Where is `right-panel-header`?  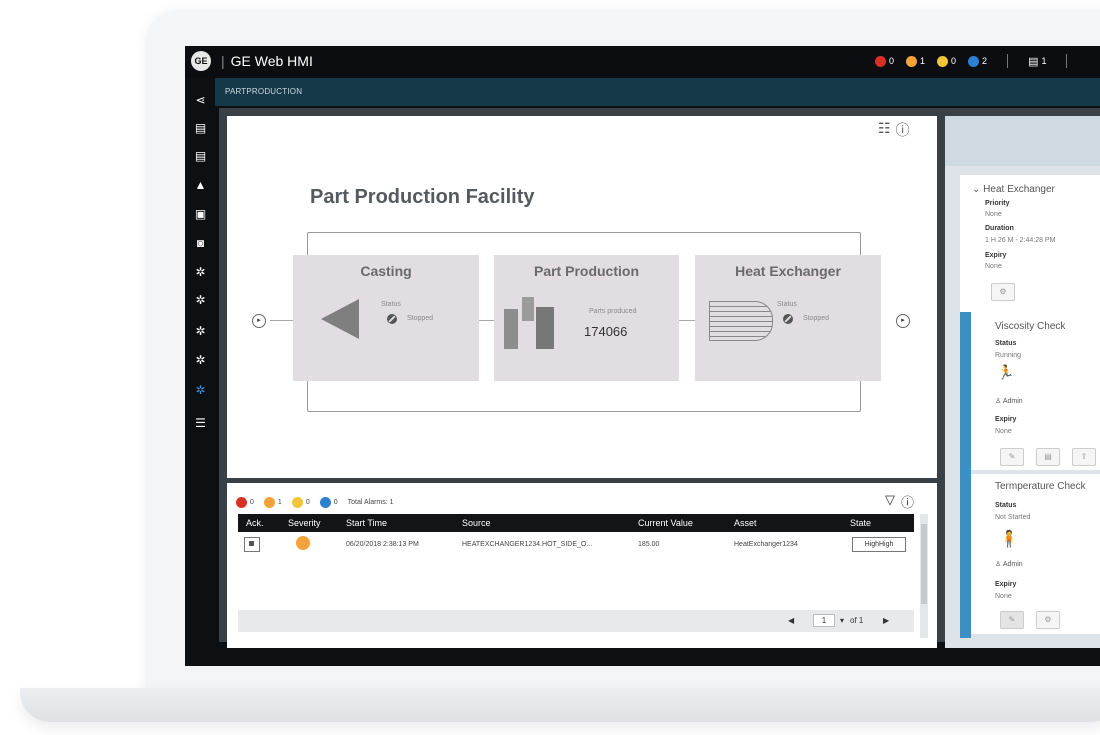
right-panel-header is located at coordinates (1022, 141).